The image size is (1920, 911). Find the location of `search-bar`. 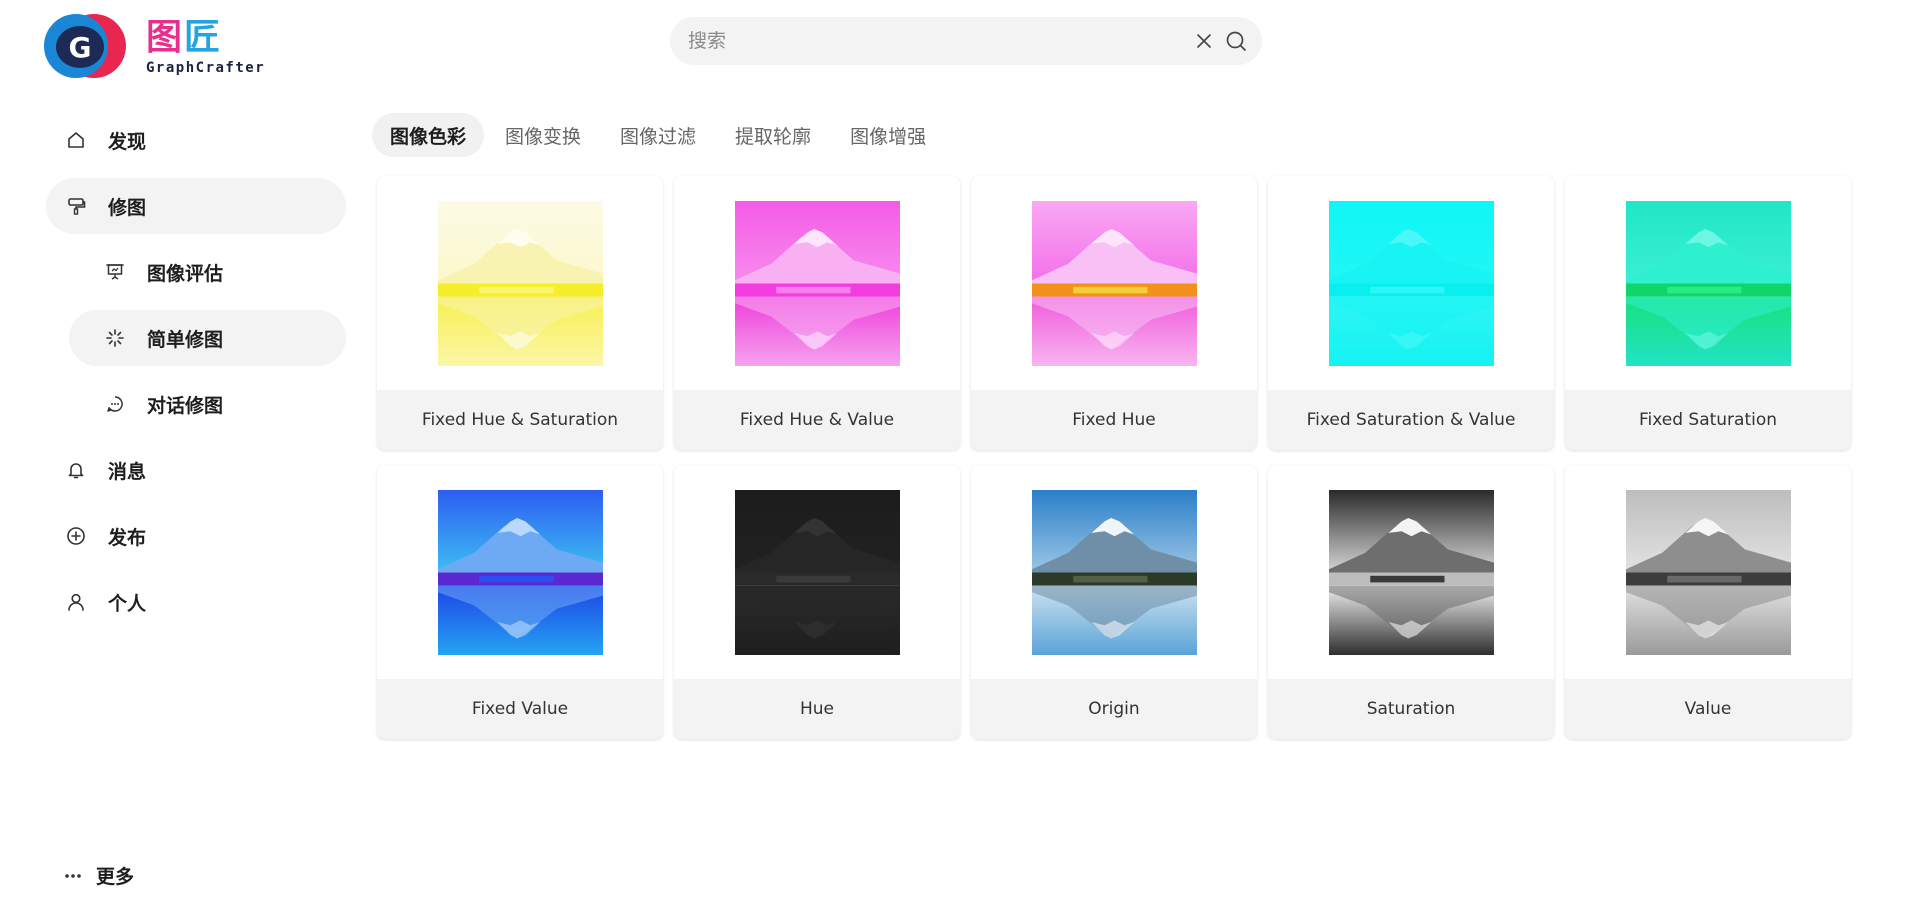

search-bar is located at coordinates (966, 41).